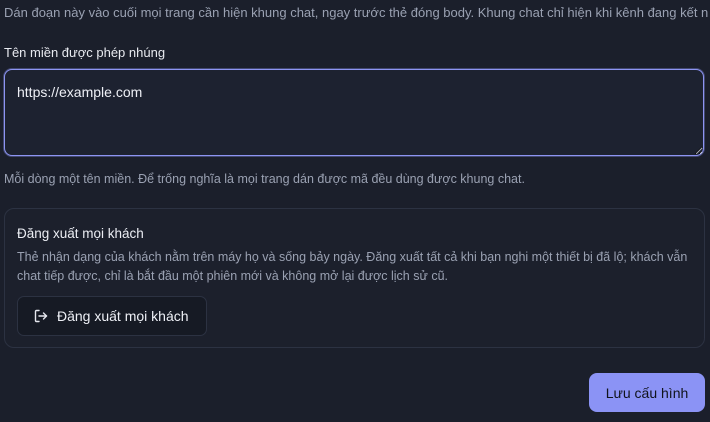 The width and height of the screenshot is (710, 422). What do you see at coordinates (41, 316) in the screenshot?
I see `logout-icon` at bounding box center [41, 316].